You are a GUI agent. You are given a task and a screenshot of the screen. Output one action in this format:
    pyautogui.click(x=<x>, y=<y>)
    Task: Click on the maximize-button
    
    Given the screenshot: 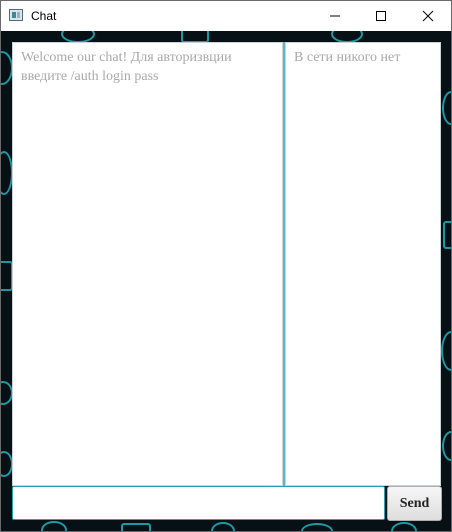 What is the action you would take?
    pyautogui.click(x=381, y=16)
    